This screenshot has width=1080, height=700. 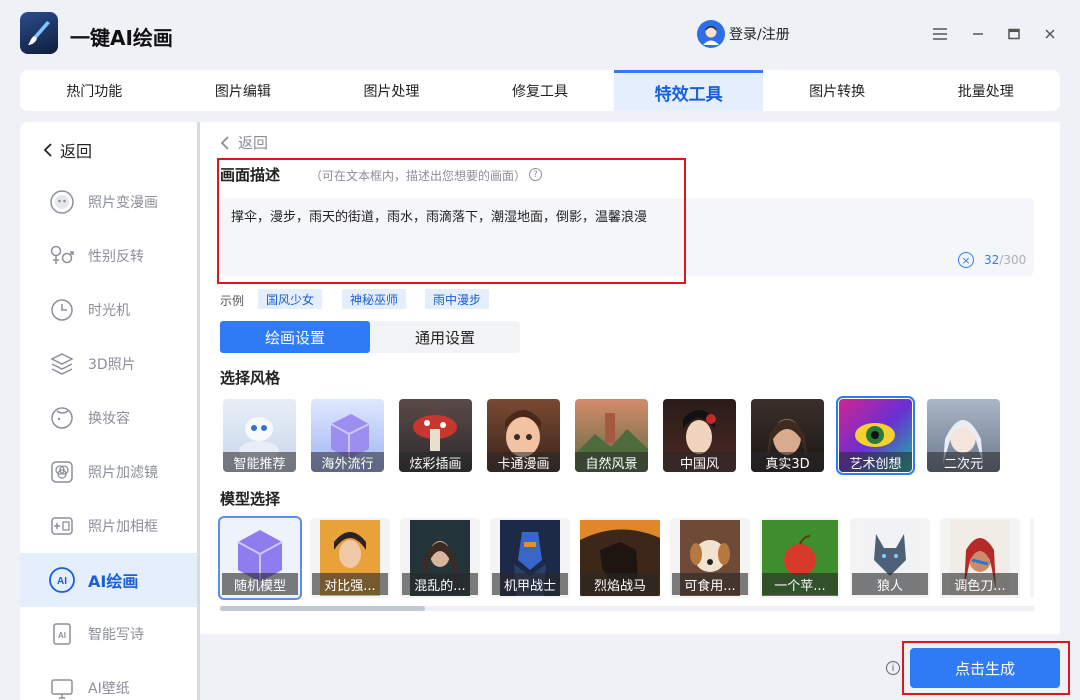 I want to click on model-label: 机甲战士, so click(x=530, y=584).